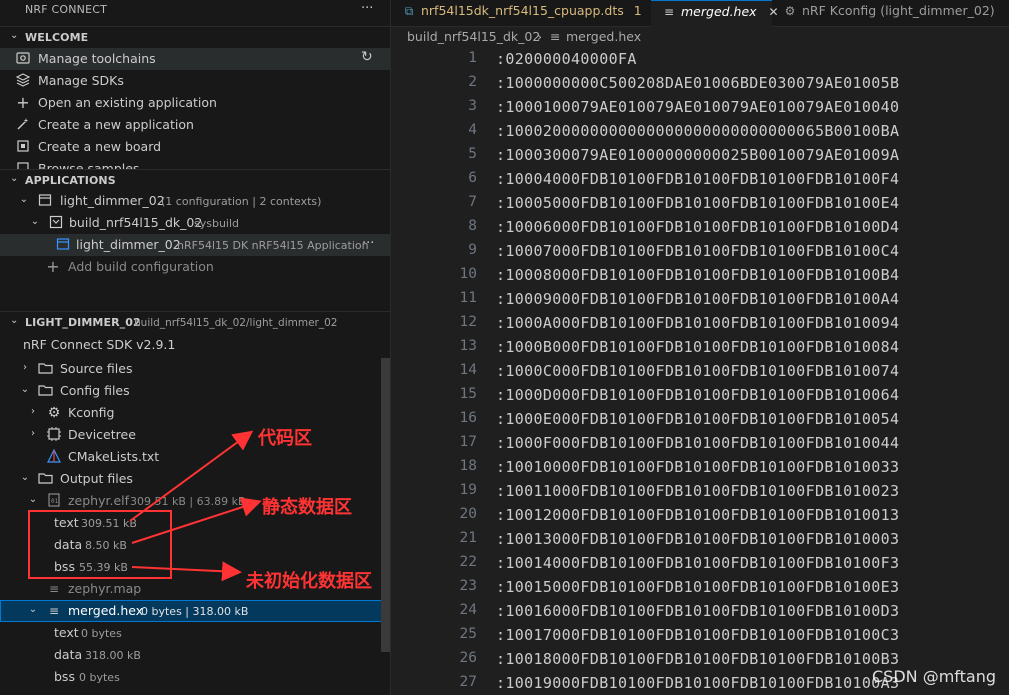 This screenshot has width=1009, height=695. What do you see at coordinates (890, 13) in the screenshot?
I see `tab-nrf-kconfig: ⚙ nRF Kconfig (light_dimmer_02)` at bounding box center [890, 13].